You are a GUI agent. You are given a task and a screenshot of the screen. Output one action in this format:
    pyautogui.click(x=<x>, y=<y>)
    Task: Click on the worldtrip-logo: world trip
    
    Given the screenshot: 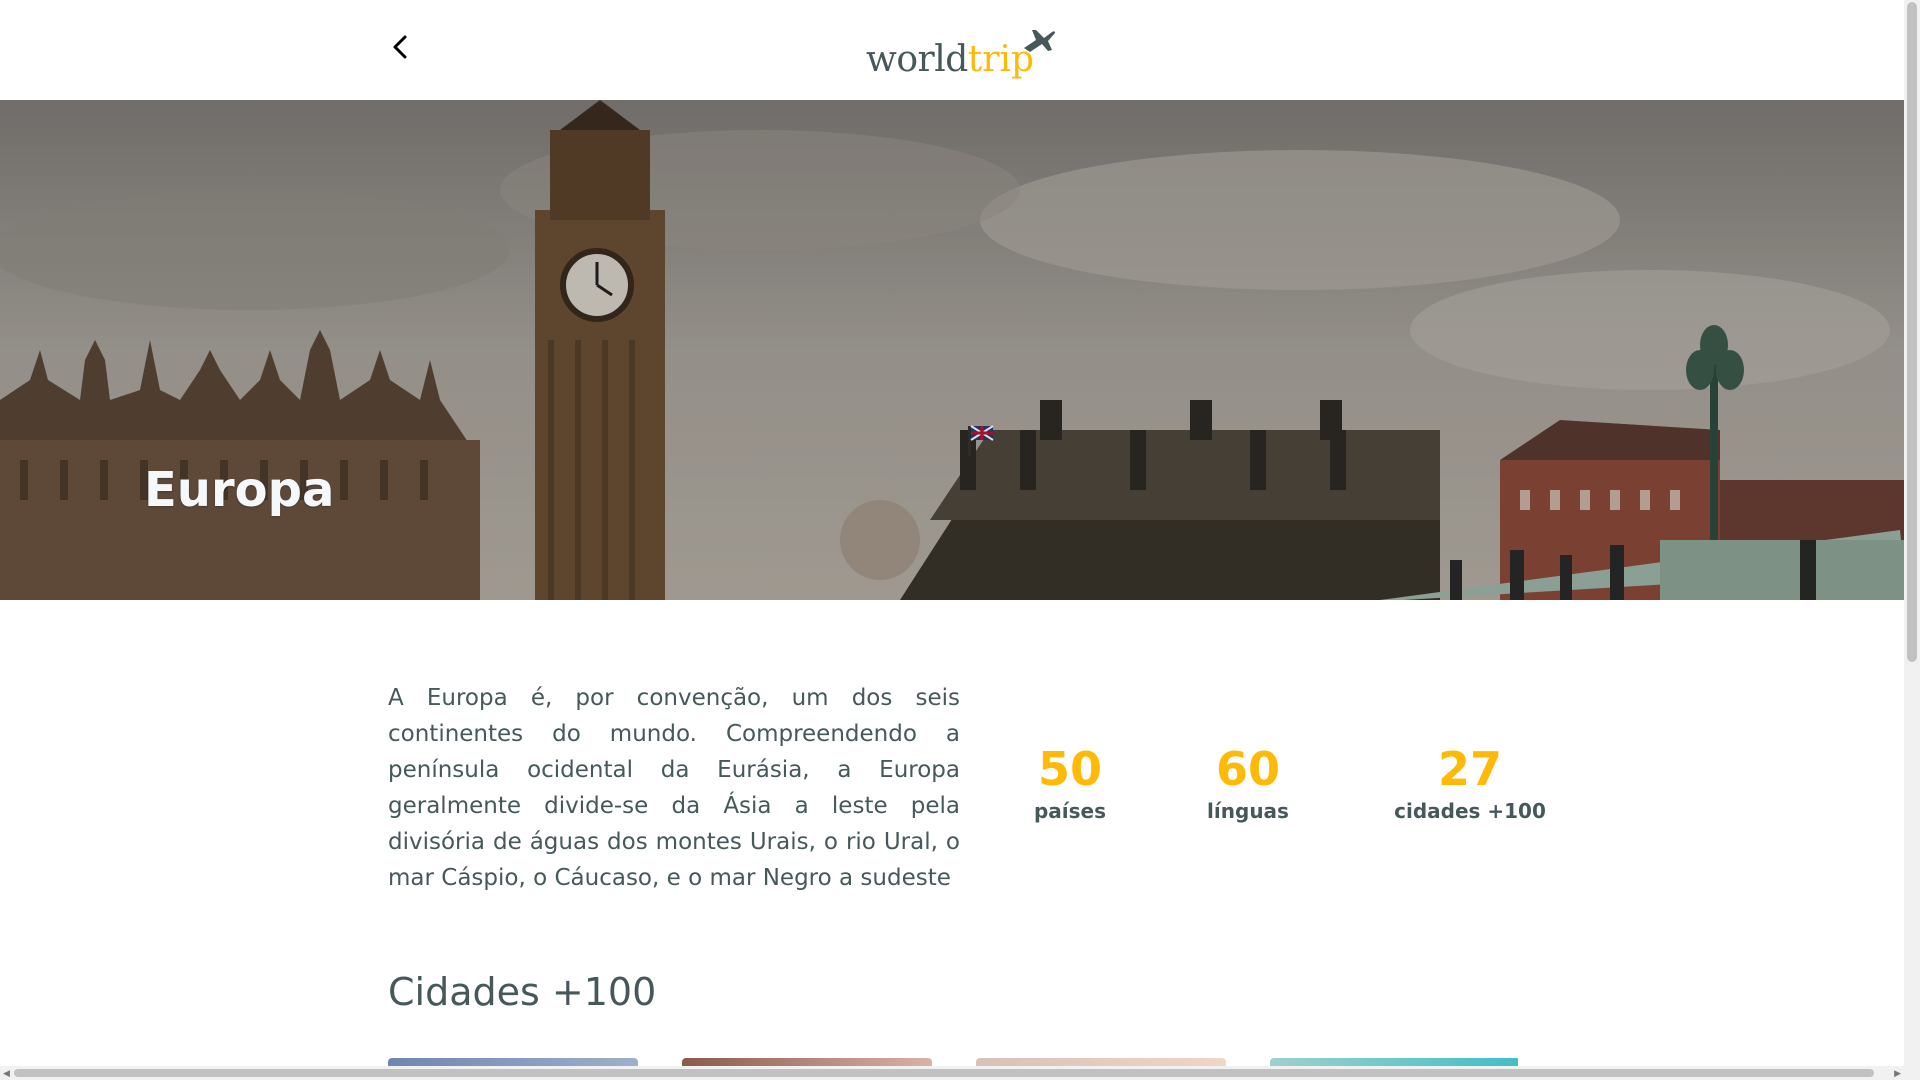 What is the action you would take?
    pyautogui.click(x=966, y=50)
    